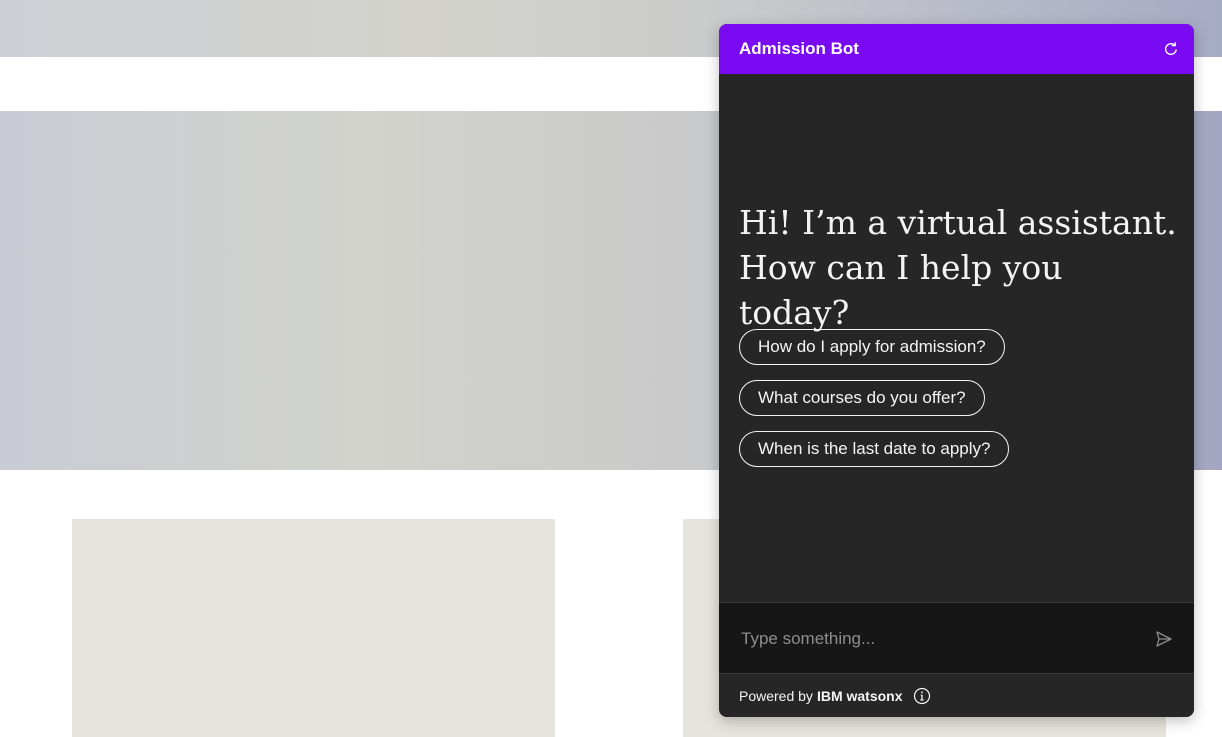  Describe the element at coordinates (901, 290) in the screenshot. I see `welcome-line: How can I help you today?` at that location.